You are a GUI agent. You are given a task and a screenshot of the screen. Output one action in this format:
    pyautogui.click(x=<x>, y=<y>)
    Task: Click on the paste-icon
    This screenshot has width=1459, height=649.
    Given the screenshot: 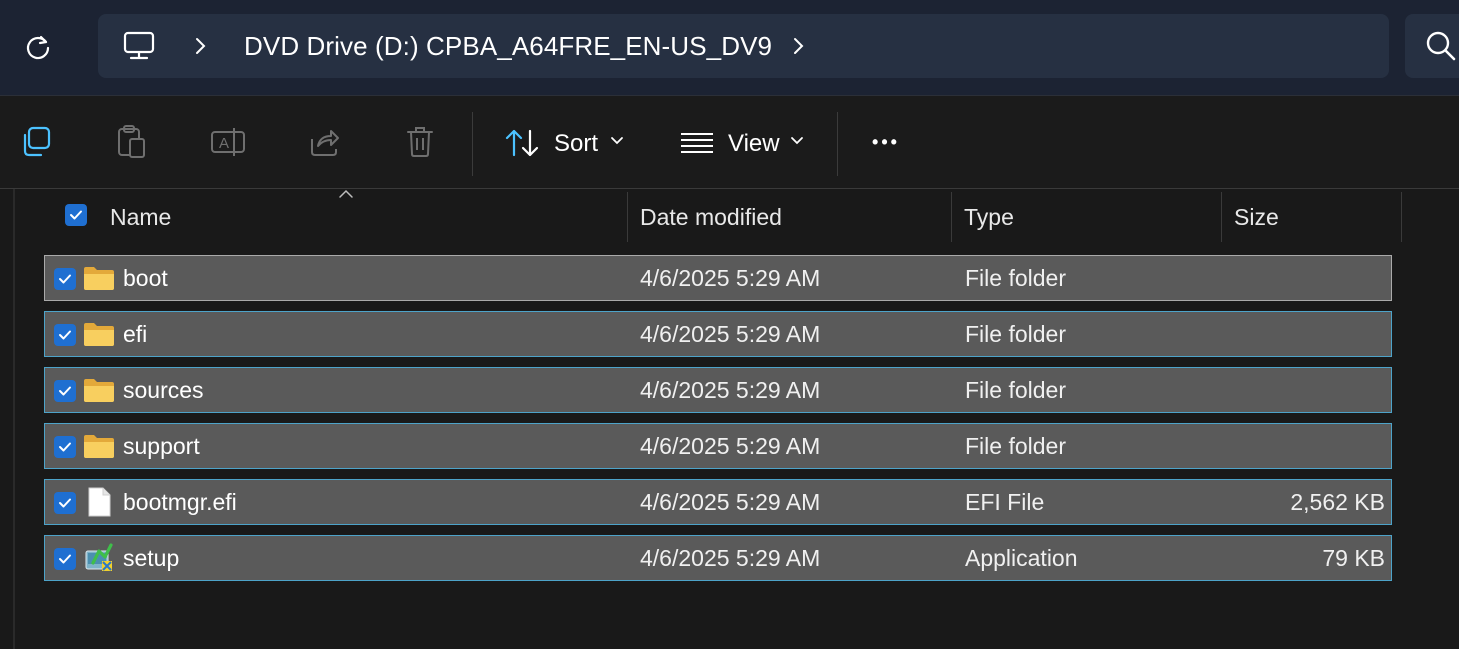 What is the action you would take?
    pyautogui.click(x=131, y=141)
    